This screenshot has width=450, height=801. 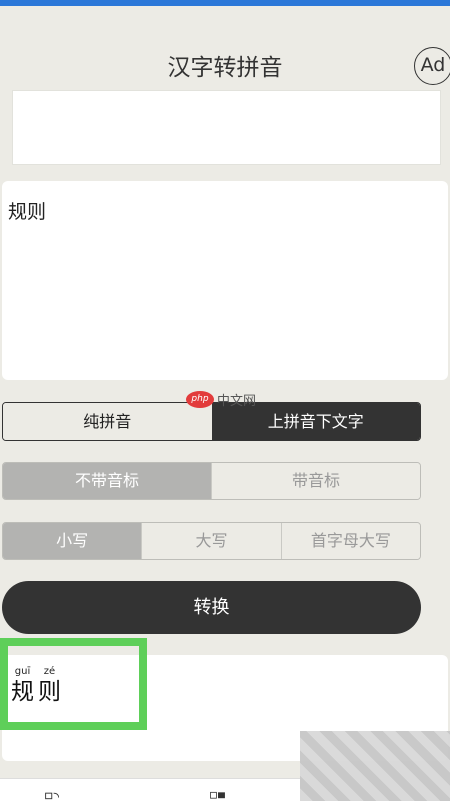 I want to click on site-watermark: php 中文网, so click(x=221, y=399).